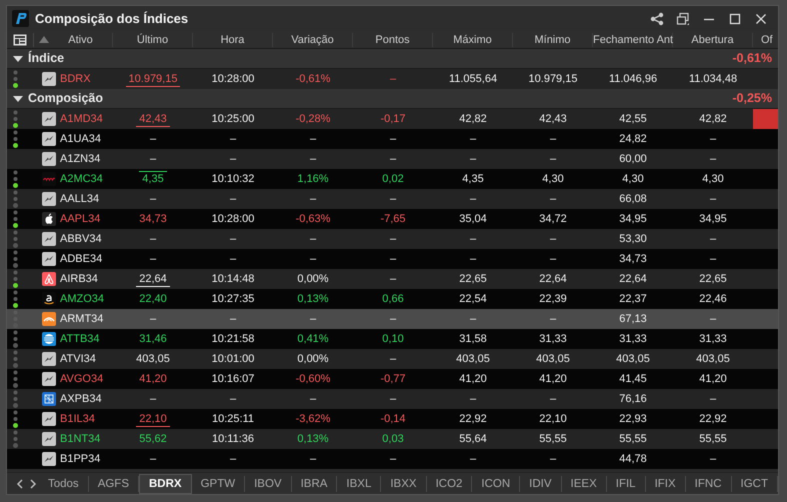  What do you see at coordinates (81, 39) in the screenshot?
I see `column-header: Ativo` at bounding box center [81, 39].